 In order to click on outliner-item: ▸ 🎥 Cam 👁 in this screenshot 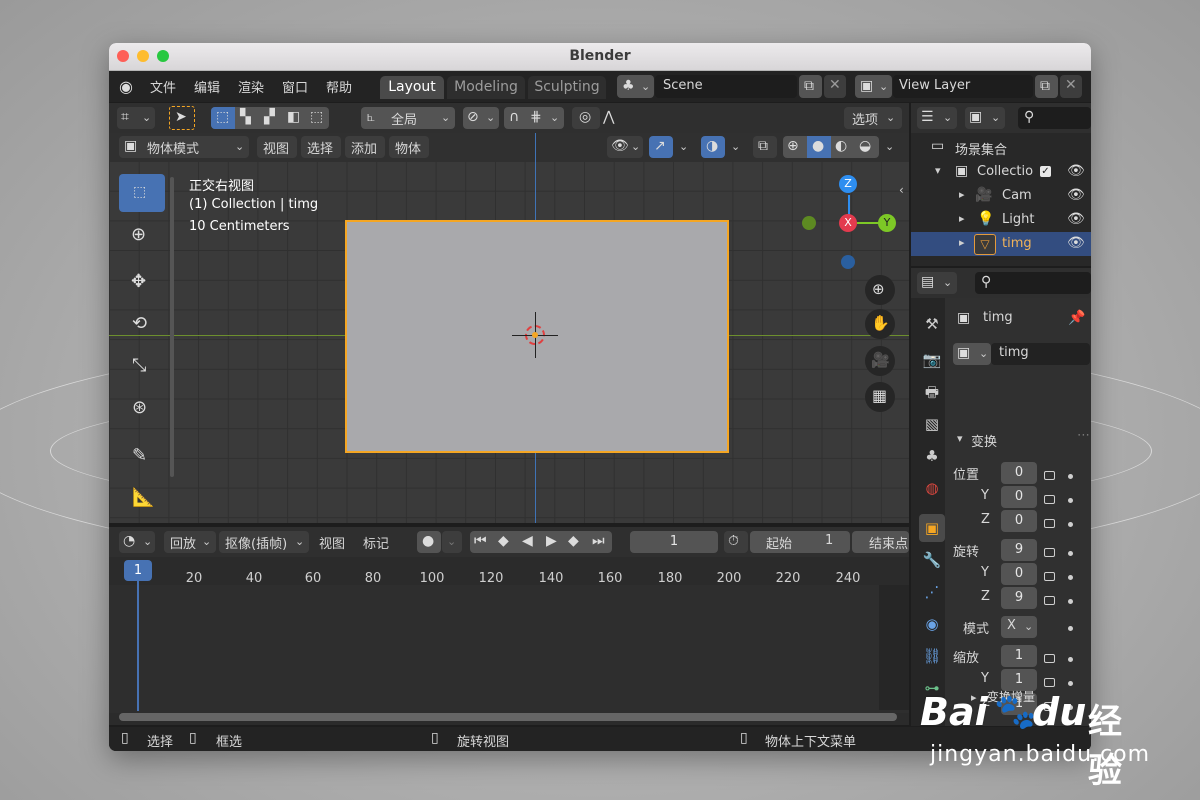, I will do `click(1001, 196)`.